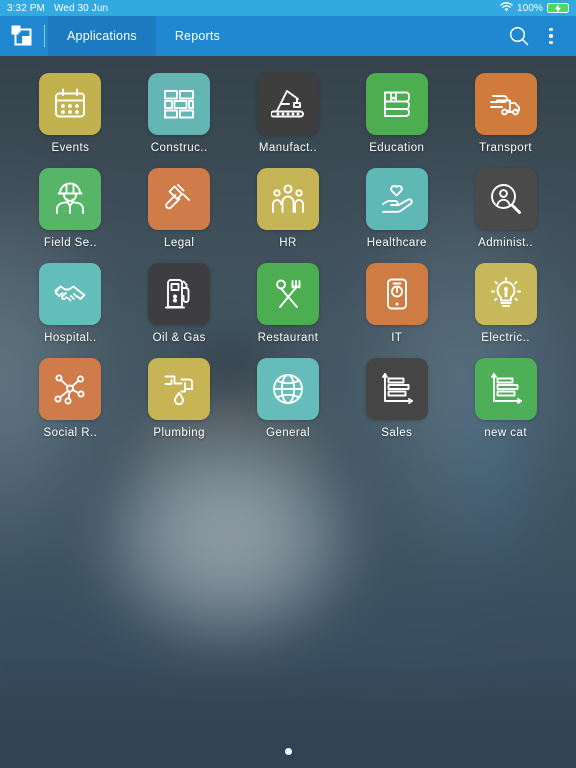 This screenshot has height=768, width=576. I want to click on app-tile-electric: Electric.., so click(505, 303).